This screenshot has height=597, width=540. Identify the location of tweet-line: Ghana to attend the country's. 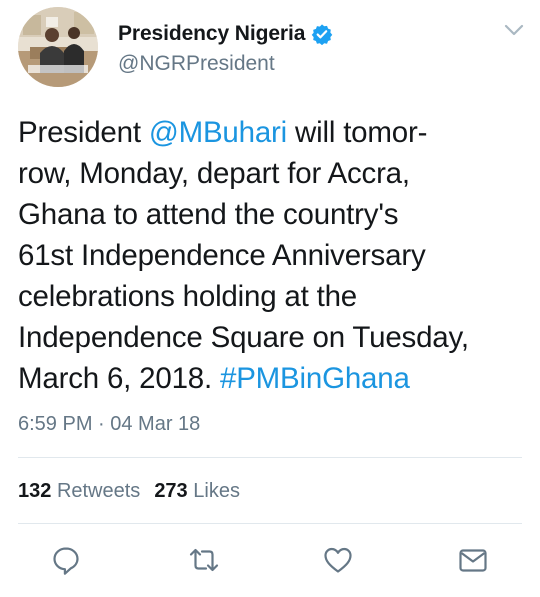
(273, 214).